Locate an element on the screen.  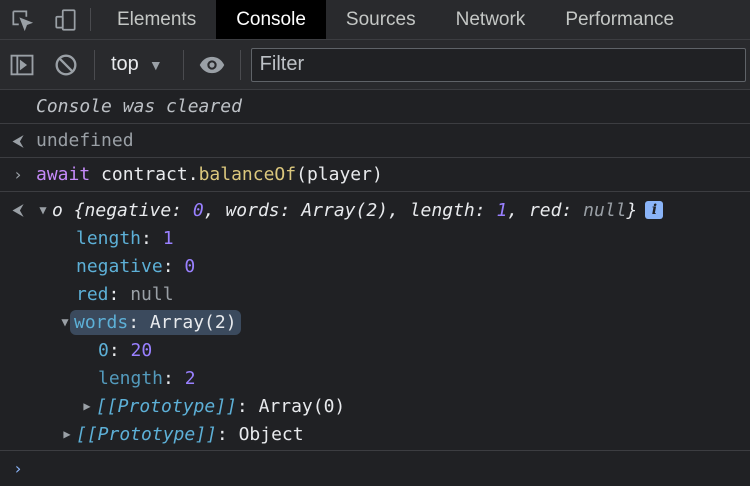
words-highlight: words: Array(2) is located at coordinates (155, 322).